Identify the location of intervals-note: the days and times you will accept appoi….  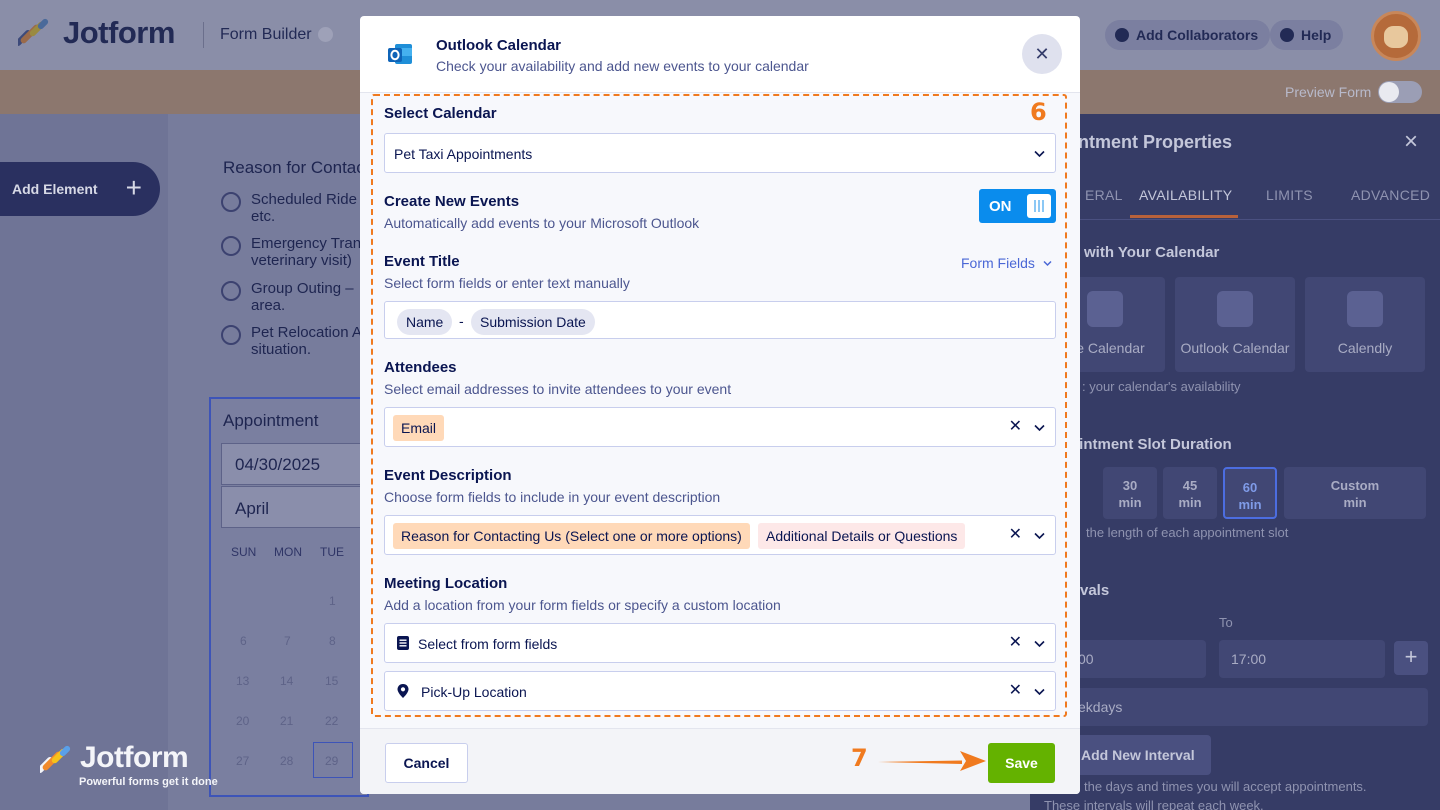
(1225, 786).